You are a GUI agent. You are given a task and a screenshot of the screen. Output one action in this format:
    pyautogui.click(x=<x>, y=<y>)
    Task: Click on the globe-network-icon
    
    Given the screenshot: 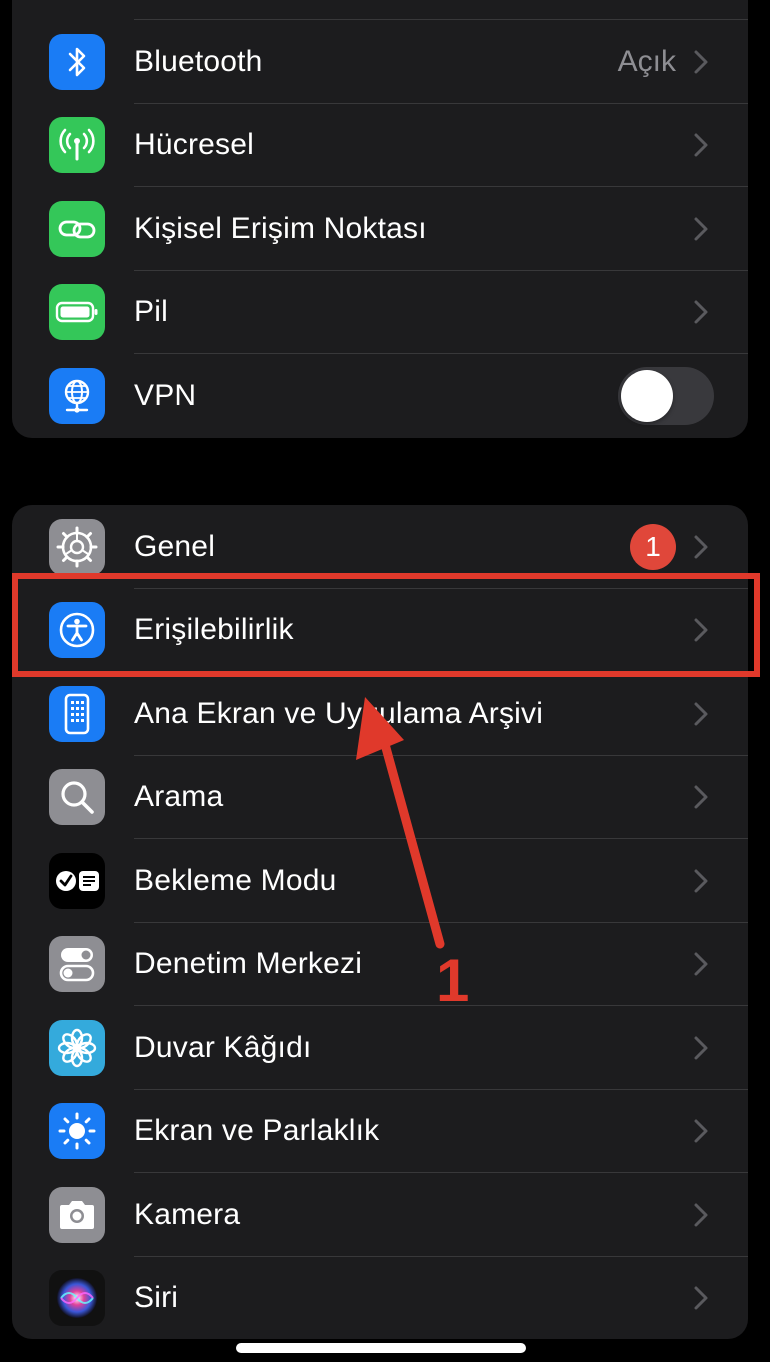 What is the action you would take?
    pyautogui.click(x=77, y=395)
    